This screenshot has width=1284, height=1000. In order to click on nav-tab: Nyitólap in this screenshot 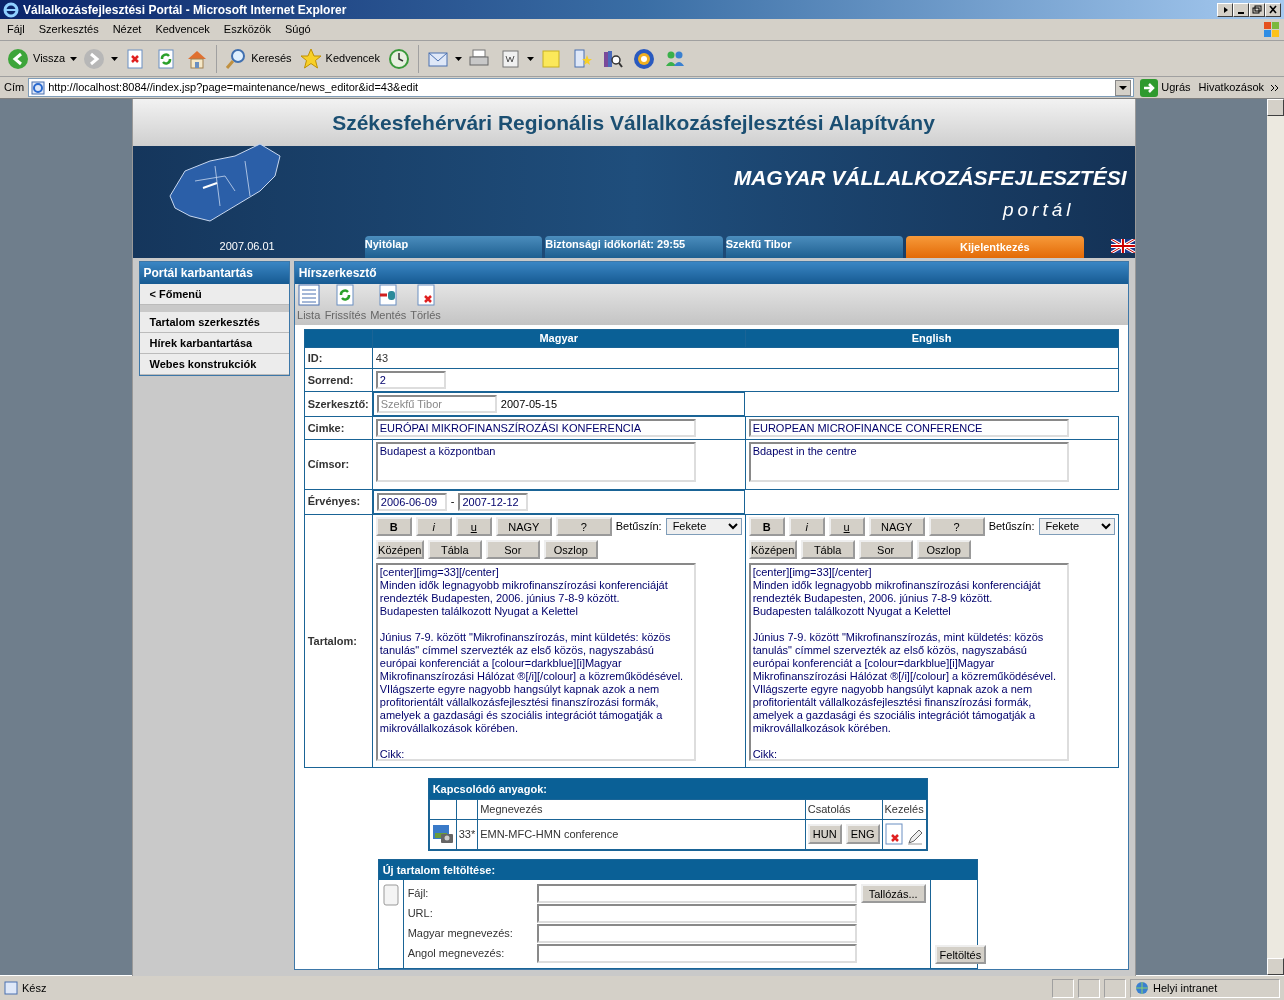, I will do `click(453, 247)`.